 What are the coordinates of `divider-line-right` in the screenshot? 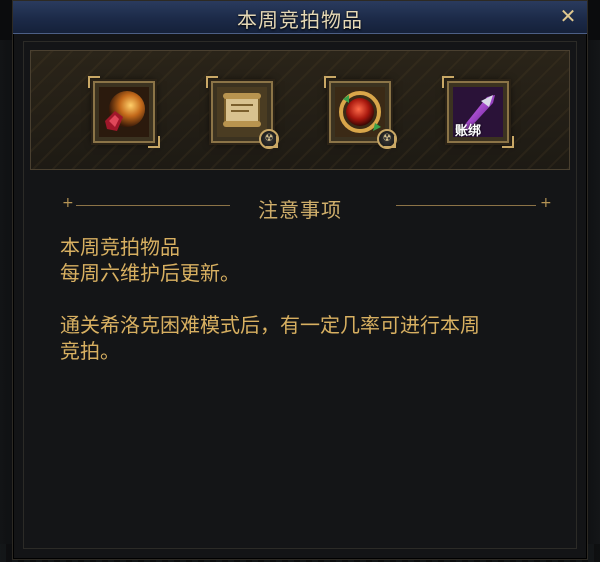 It's located at (466, 205).